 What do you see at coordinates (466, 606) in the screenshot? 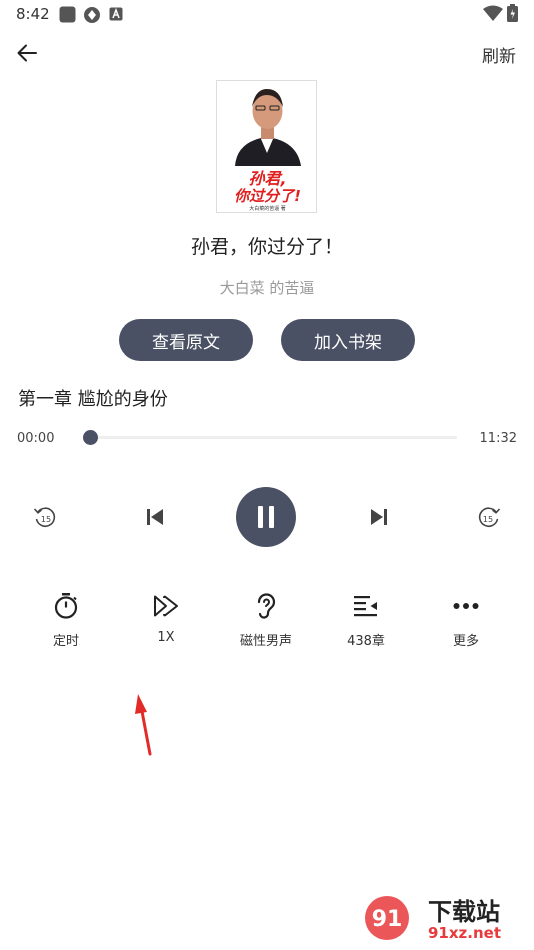
I see `more-dots-icon` at bounding box center [466, 606].